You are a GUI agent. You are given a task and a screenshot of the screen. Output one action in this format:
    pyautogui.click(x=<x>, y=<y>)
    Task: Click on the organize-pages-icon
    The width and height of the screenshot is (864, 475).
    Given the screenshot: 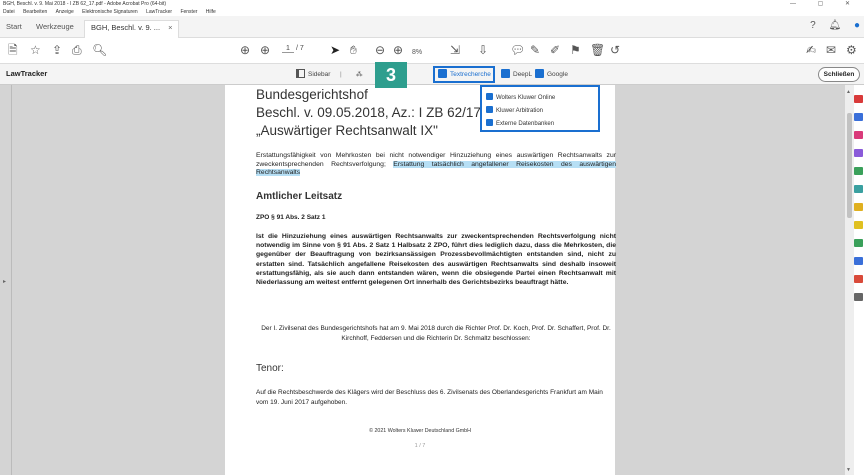 What is the action you would take?
    pyautogui.click(x=858, y=189)
    